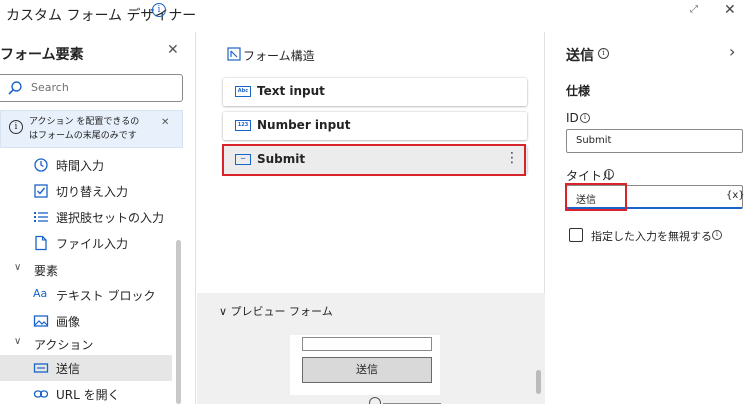  What do you see at coordinates (86, 321) in the screenshot?
I see `element-item-image: 画像` at bounding box center [86, 321].